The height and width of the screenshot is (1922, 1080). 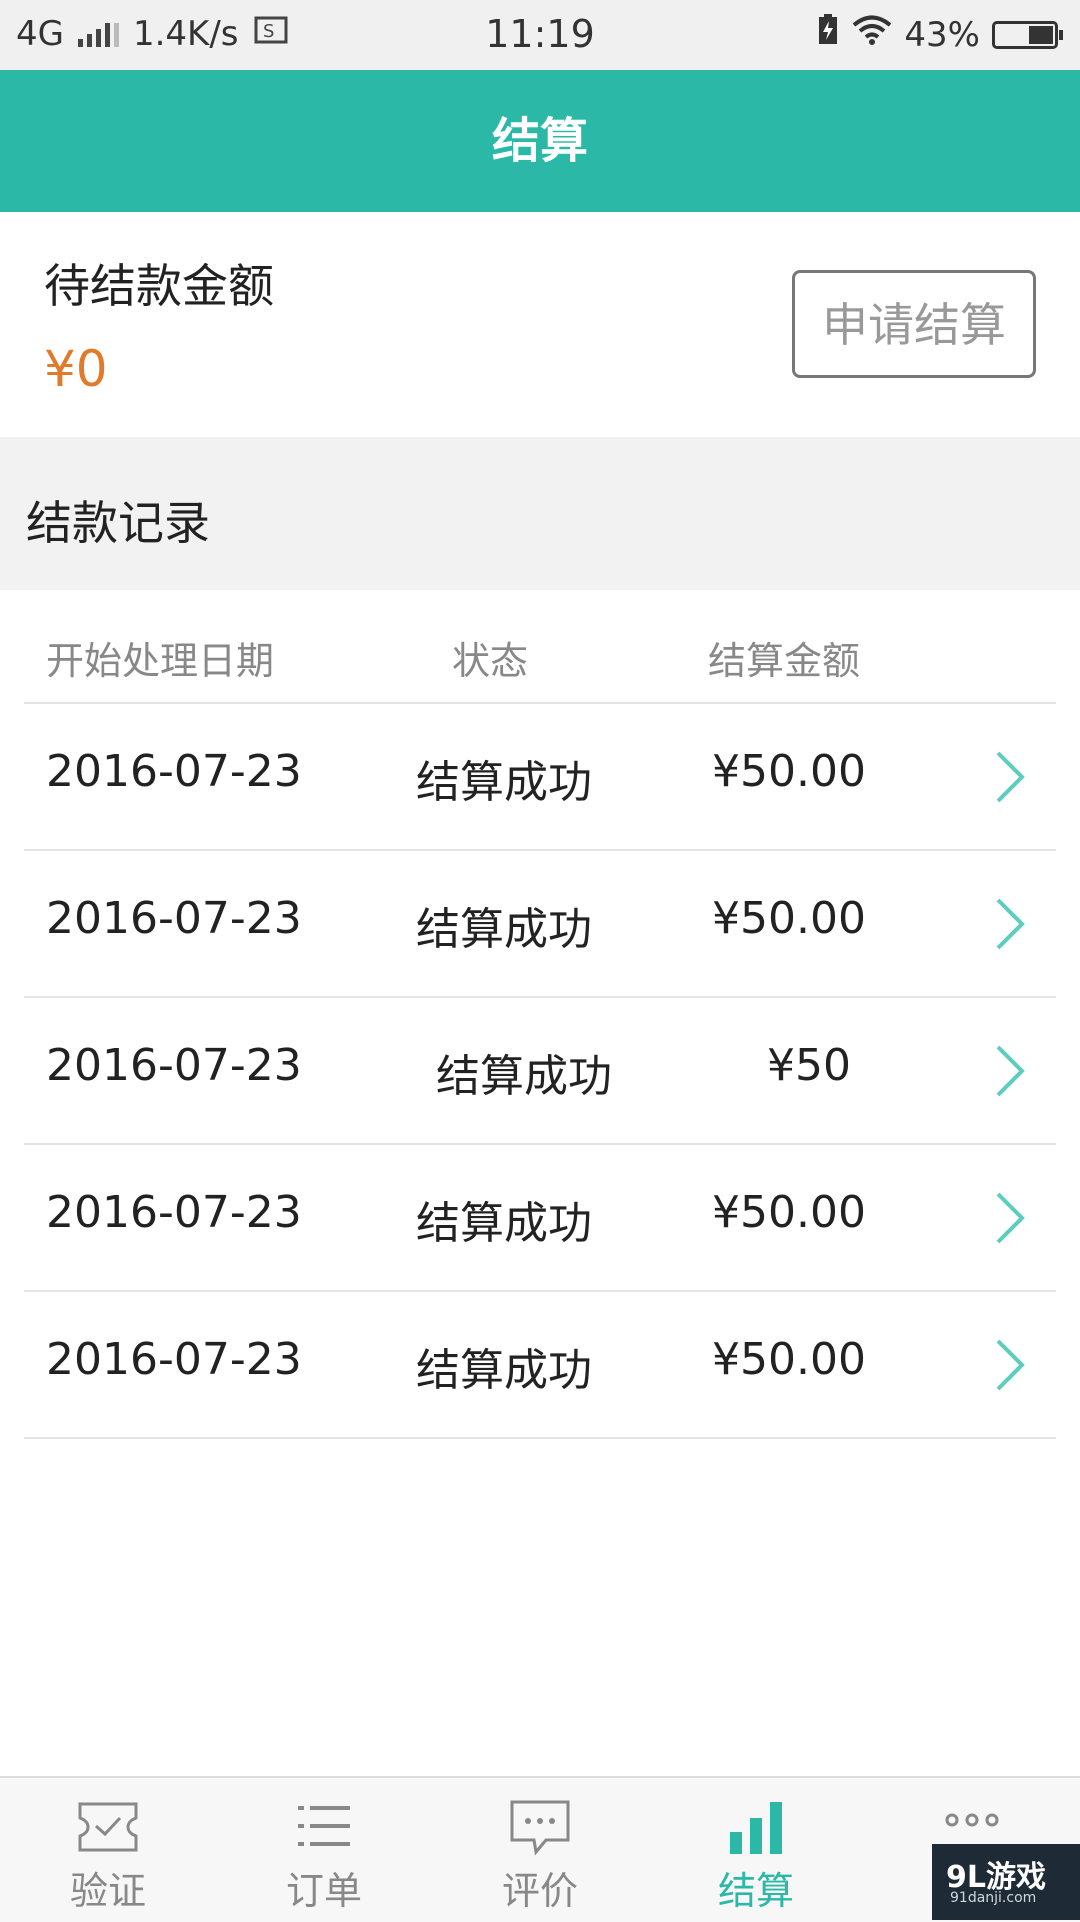 What do you see at coordinates (540, 647) in the screenshot?
I see `table-header: 开始处理日期 状态 结算金额` at bounding box center [540, 647].